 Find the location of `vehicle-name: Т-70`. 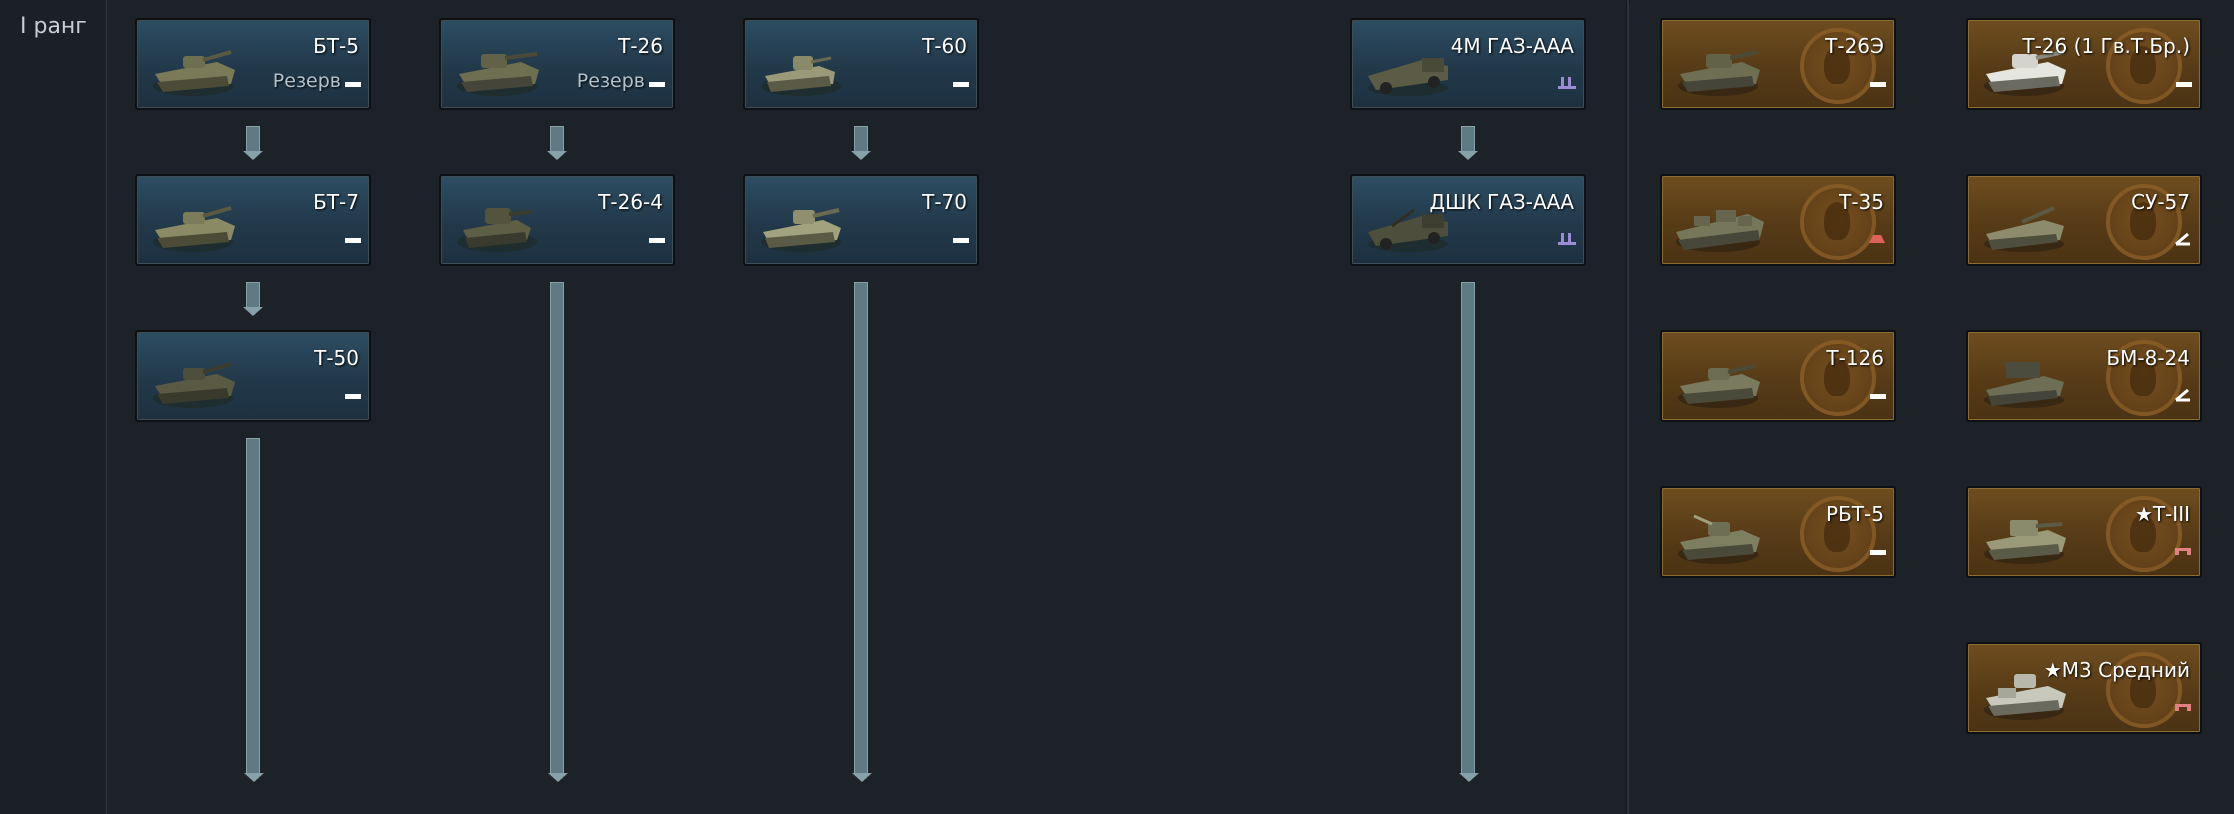

vehicle-name: Т-70 is located at coordinates (944, 202).